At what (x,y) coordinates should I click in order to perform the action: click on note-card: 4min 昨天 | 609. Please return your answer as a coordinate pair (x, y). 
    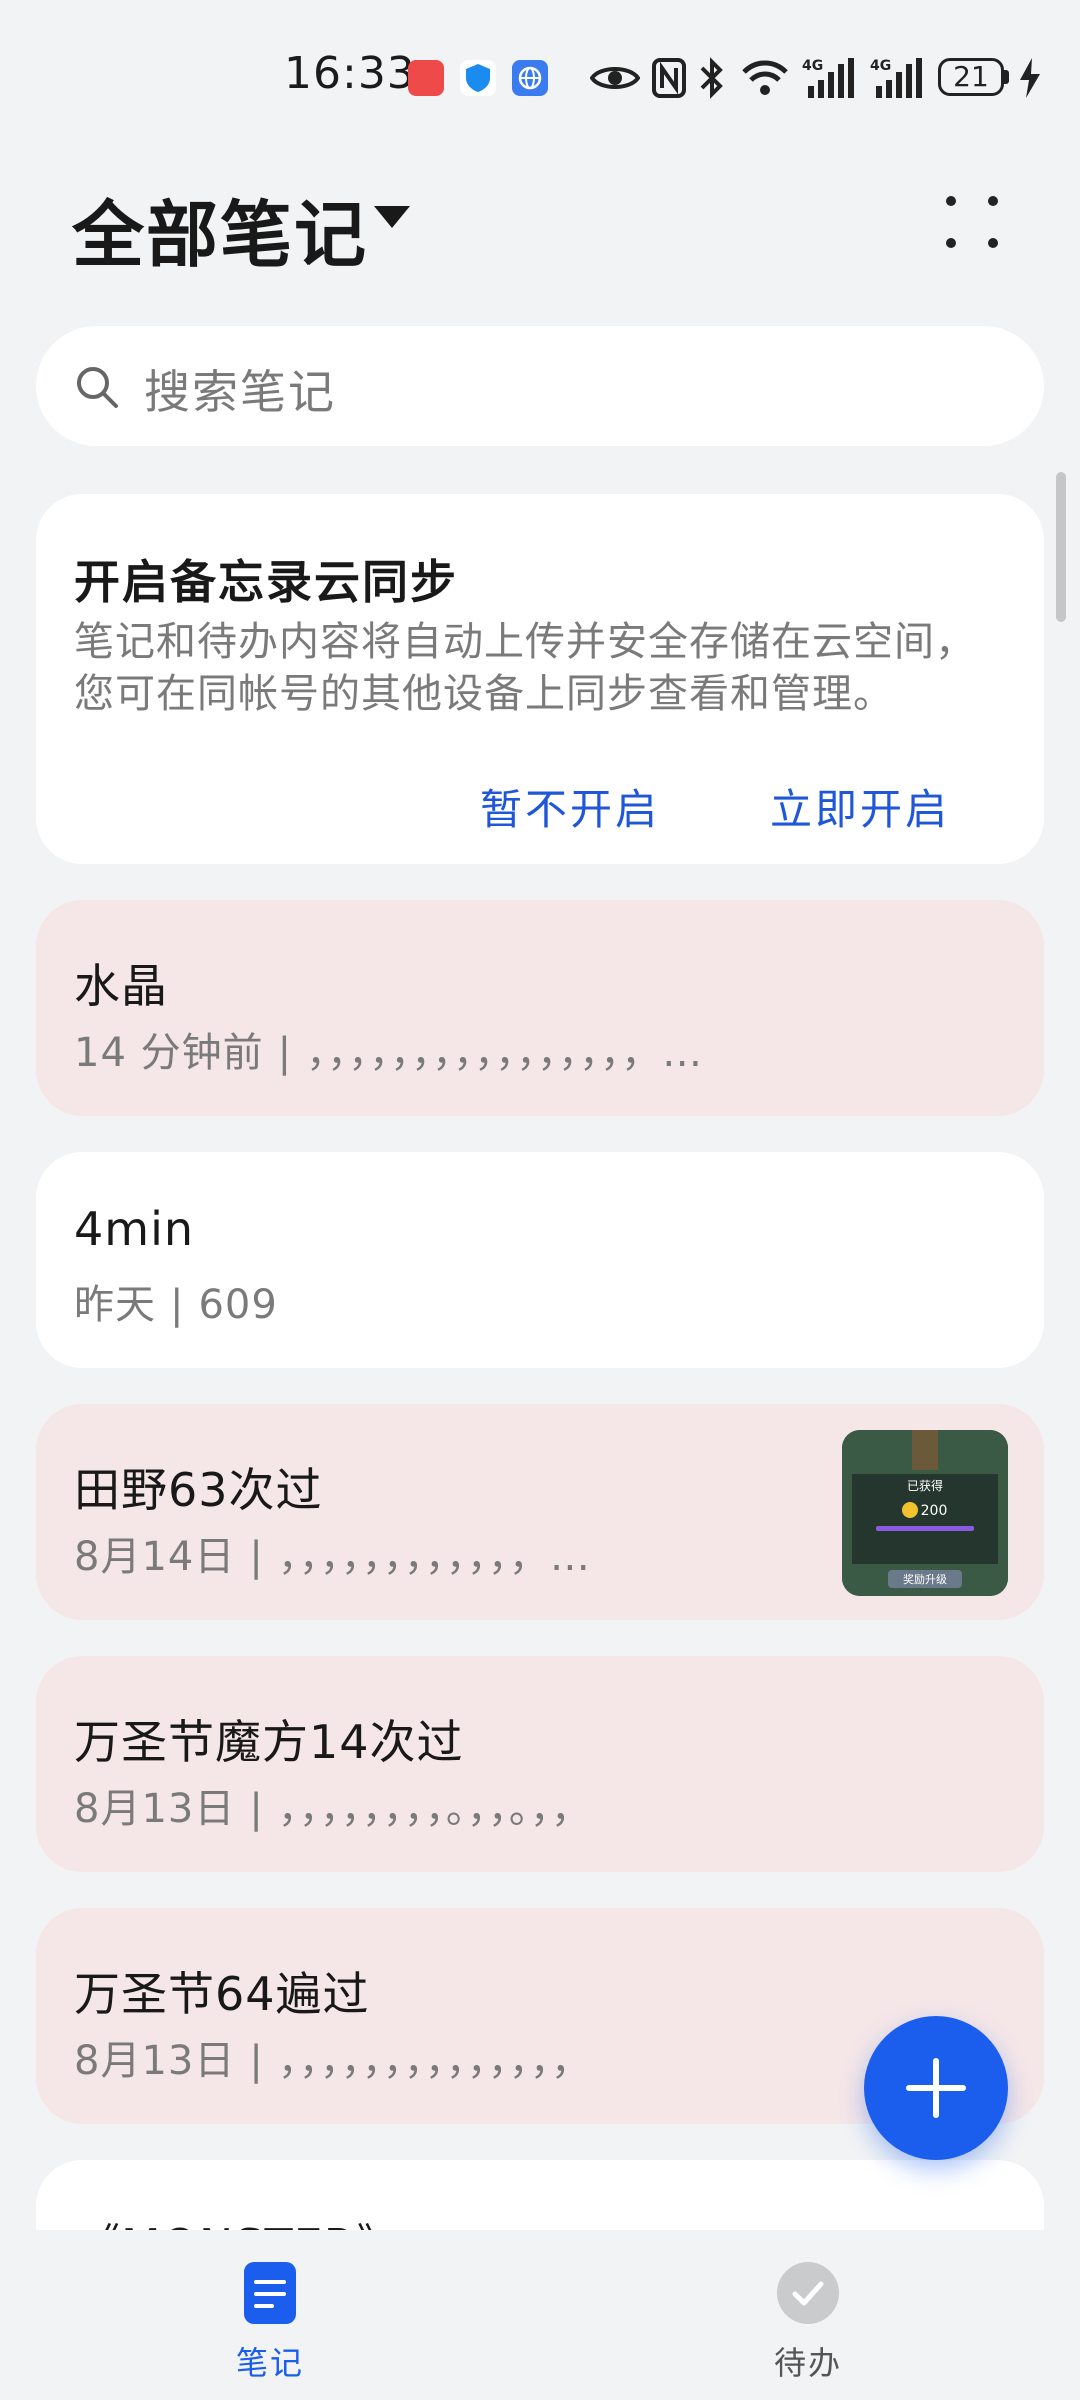
    Looking at the image, I should click on (540, 1260).